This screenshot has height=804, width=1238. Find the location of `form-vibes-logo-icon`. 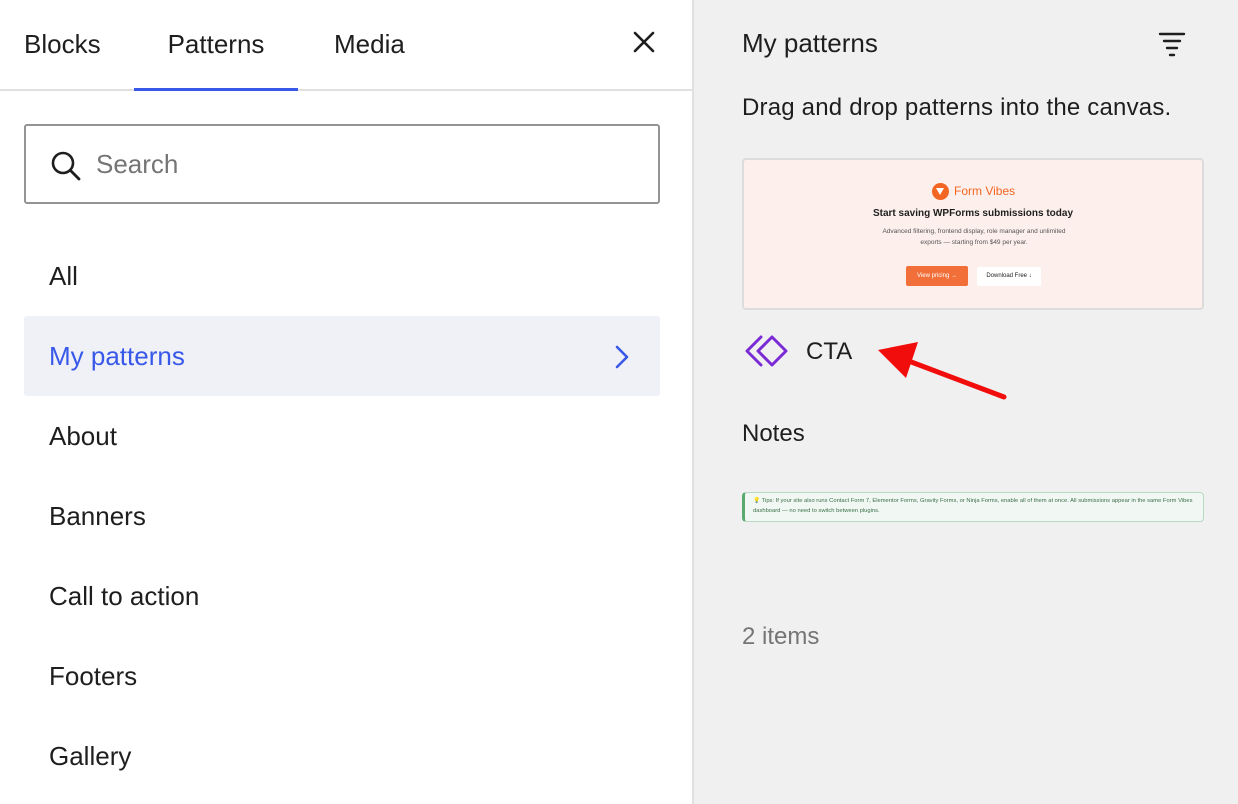

form-vibes-logo-icon is located at coordinates (940, 191).